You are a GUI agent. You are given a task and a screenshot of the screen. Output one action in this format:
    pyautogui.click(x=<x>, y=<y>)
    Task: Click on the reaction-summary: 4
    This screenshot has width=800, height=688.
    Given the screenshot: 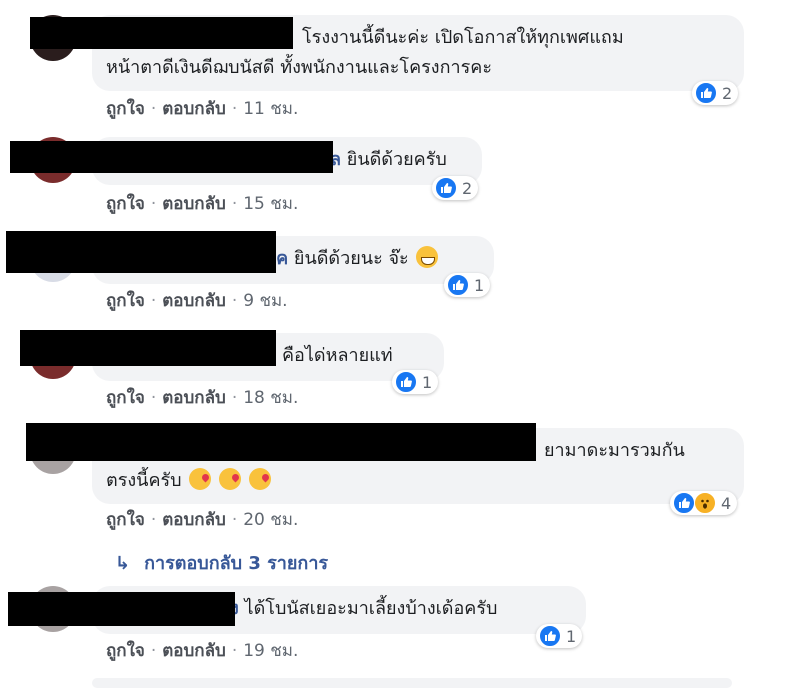 What is the action you would take?
    pyautogui.click(x=704, y=503)
    